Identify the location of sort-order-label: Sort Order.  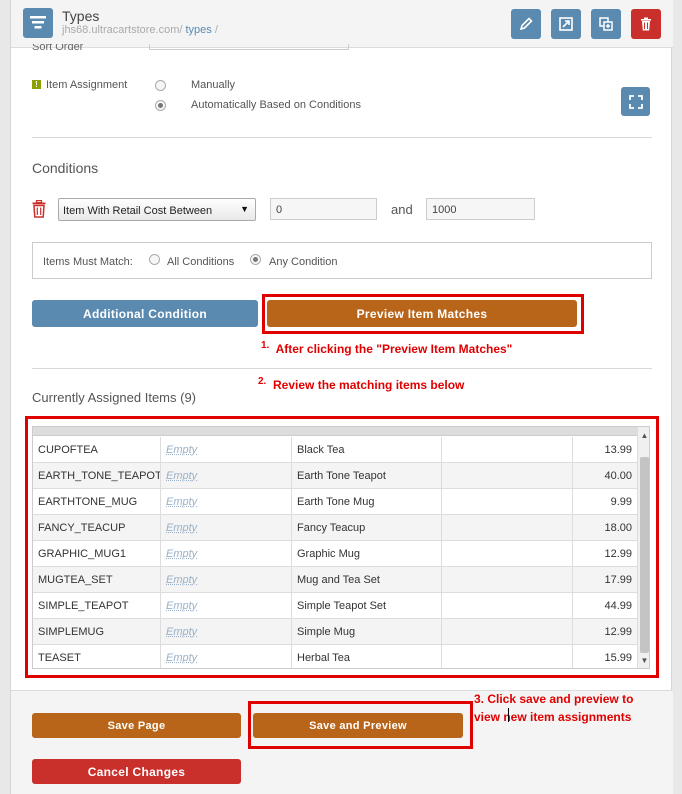
(58, 48).